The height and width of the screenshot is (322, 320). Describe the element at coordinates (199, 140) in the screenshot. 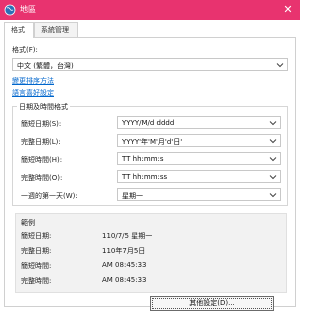

I see `long-date-select: YYYY'年'M'月'd'日'` at that location.